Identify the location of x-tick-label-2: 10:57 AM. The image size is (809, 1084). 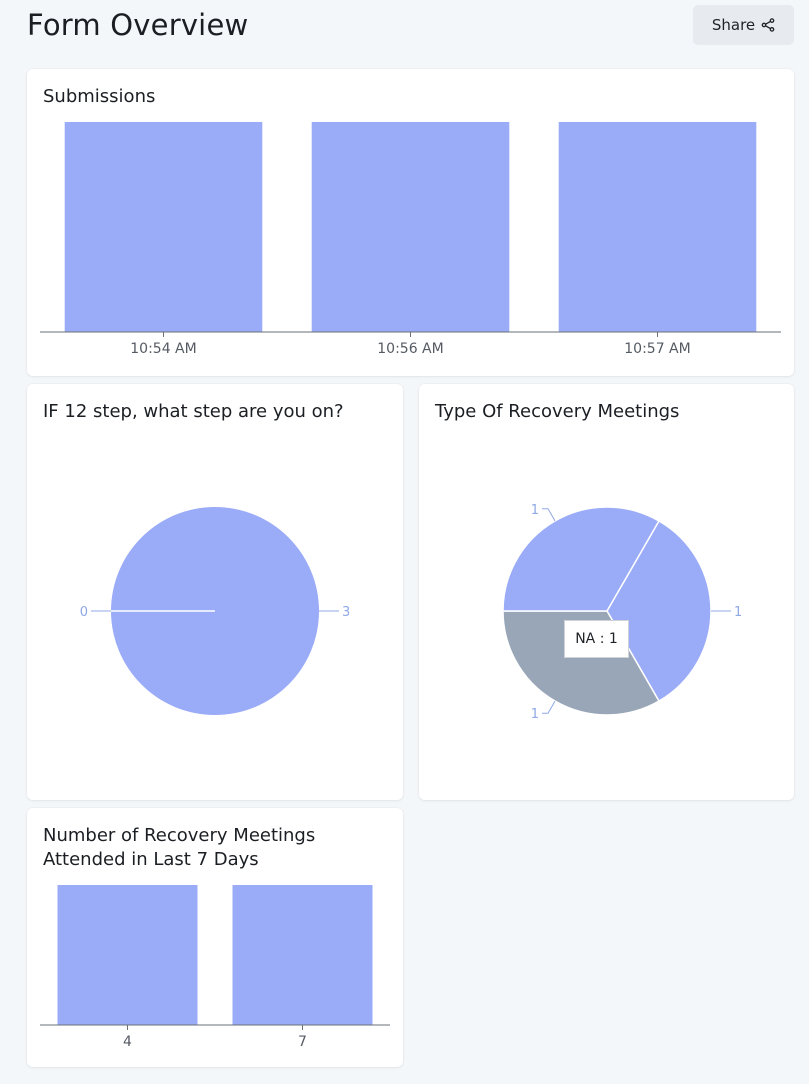
(657, 349).